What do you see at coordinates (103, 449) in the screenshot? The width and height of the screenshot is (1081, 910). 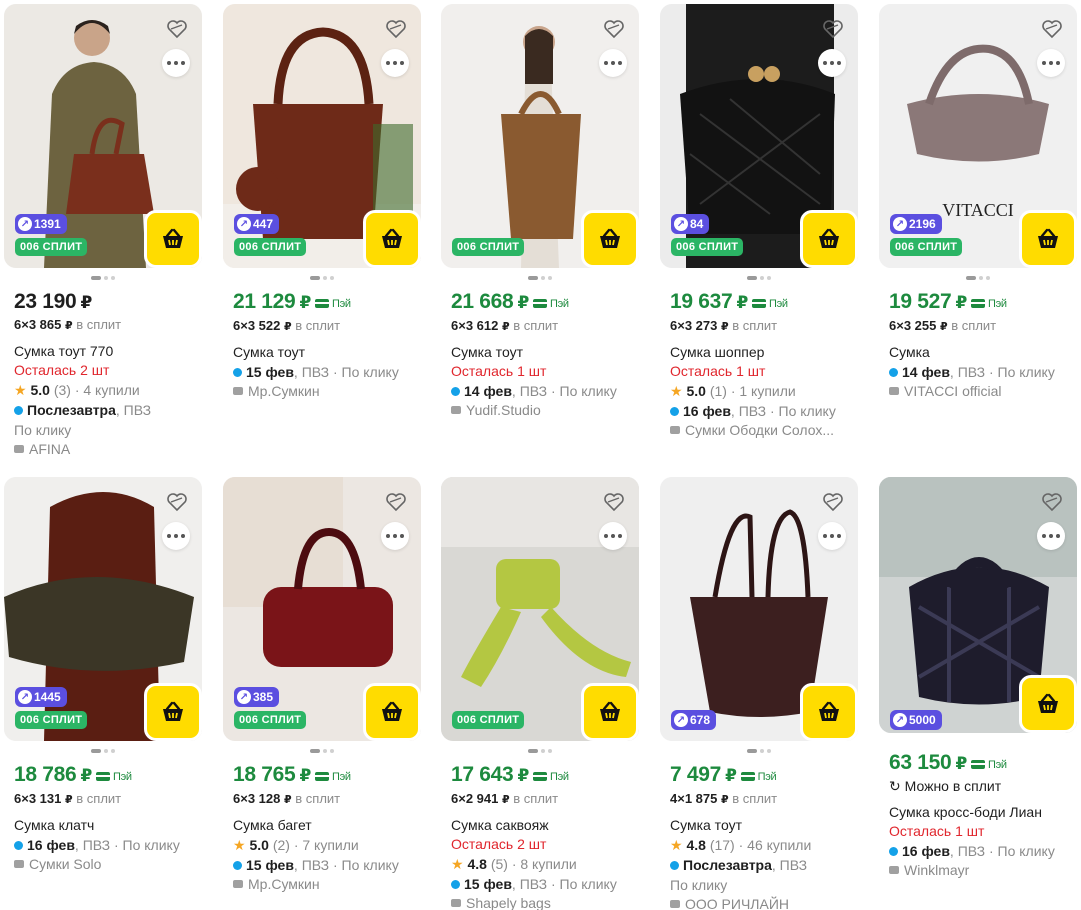 I see `shop-name: AFINA` at bounding box center [103, 449].